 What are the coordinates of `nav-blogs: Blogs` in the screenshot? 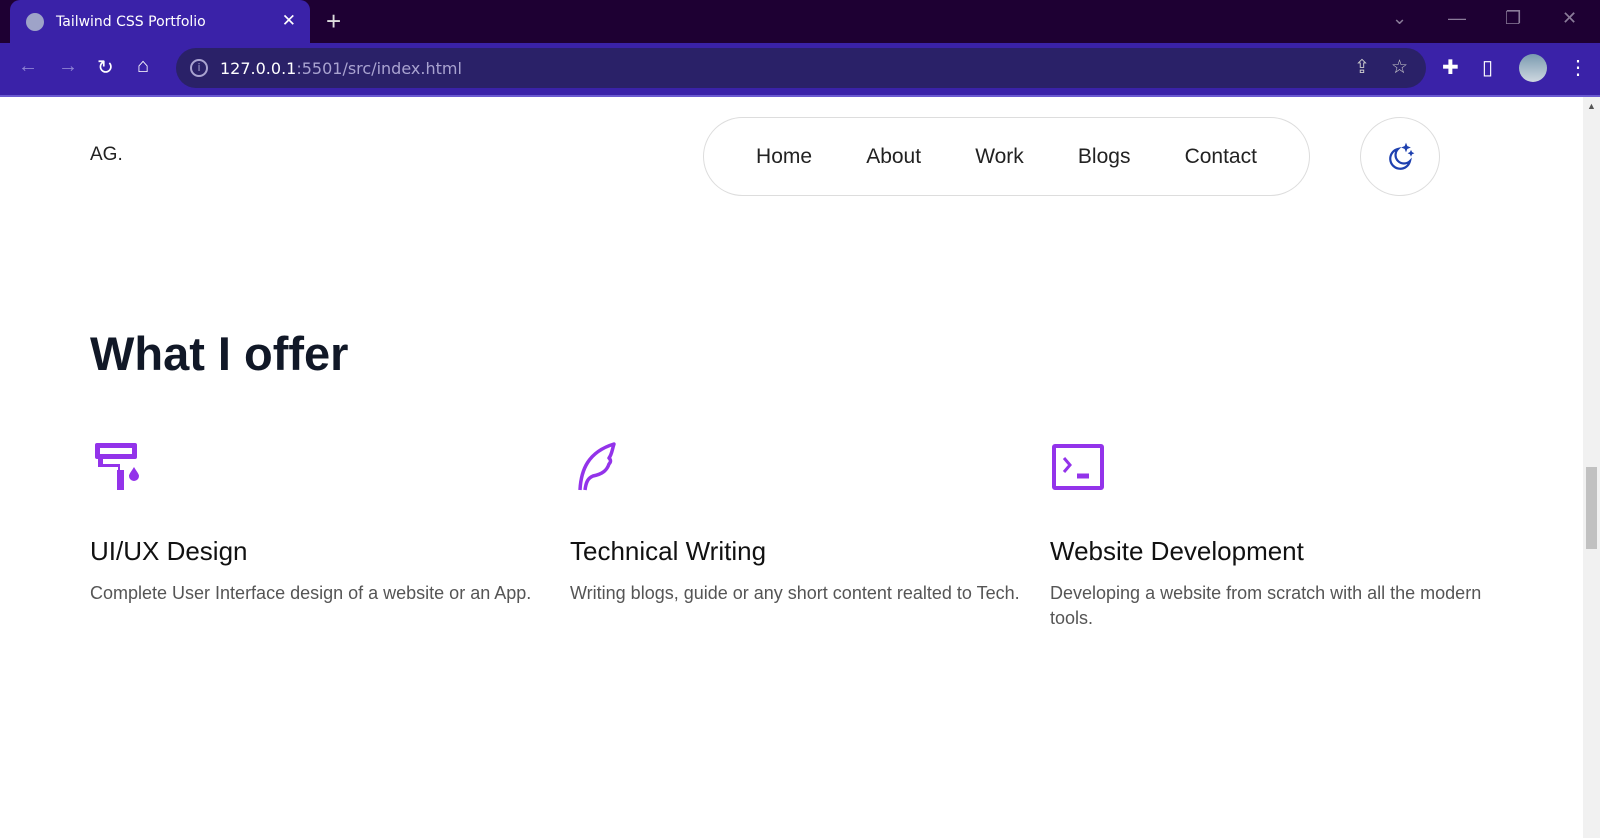 It's located at (1104, 157).